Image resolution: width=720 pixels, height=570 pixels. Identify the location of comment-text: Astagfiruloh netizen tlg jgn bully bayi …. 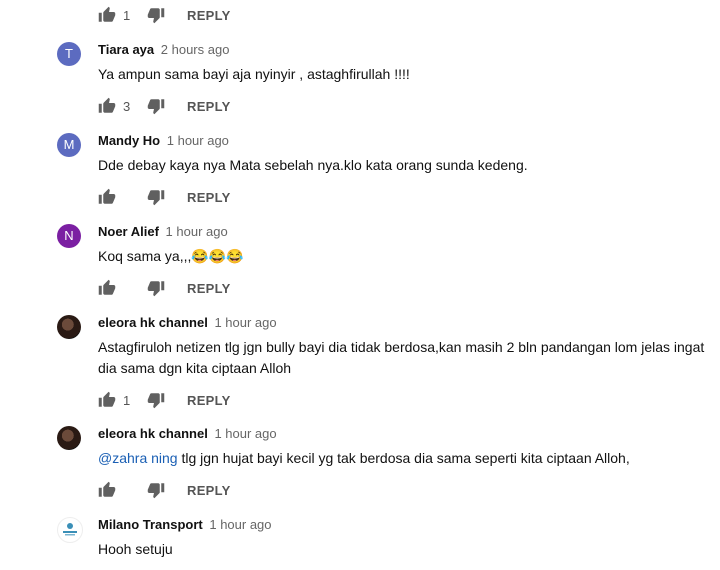
(401, 357).